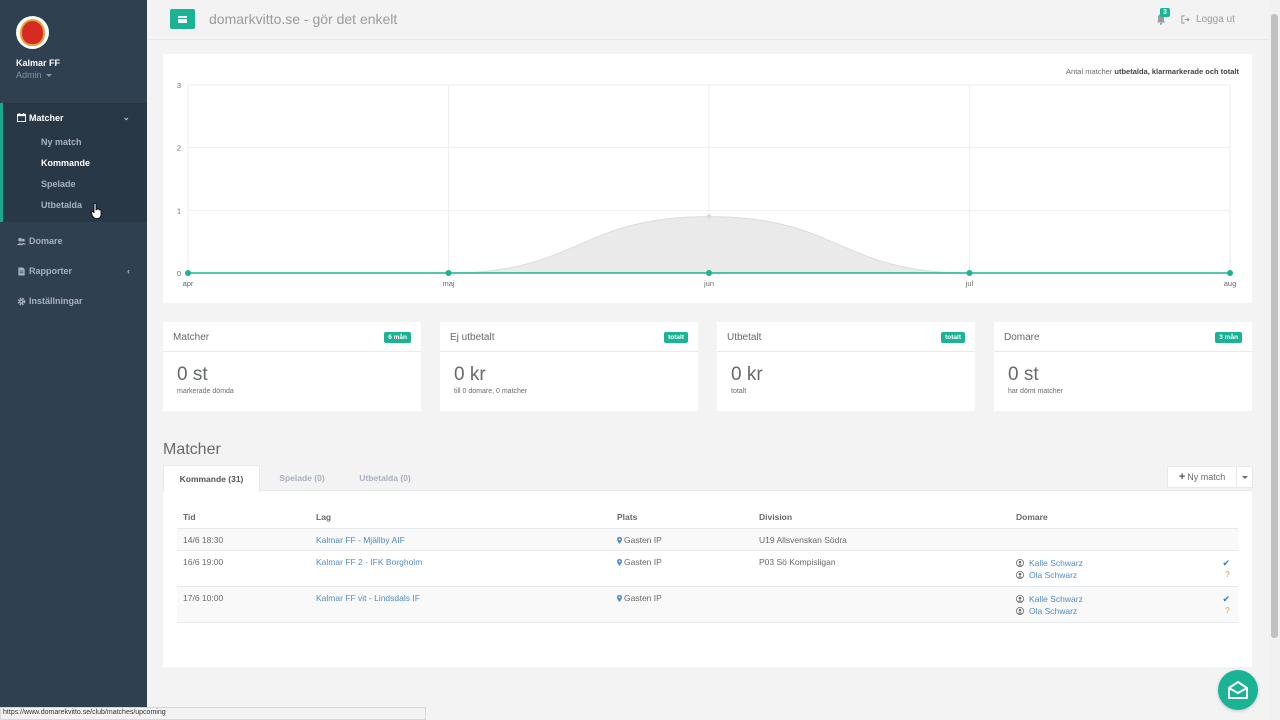 This screenshot has width=1280, height=720. What do you see at coordinates (75, 163) in the screenshot?
I see `sidebar-subitem-kommande: Kommande` at bounding box center [75, 163].